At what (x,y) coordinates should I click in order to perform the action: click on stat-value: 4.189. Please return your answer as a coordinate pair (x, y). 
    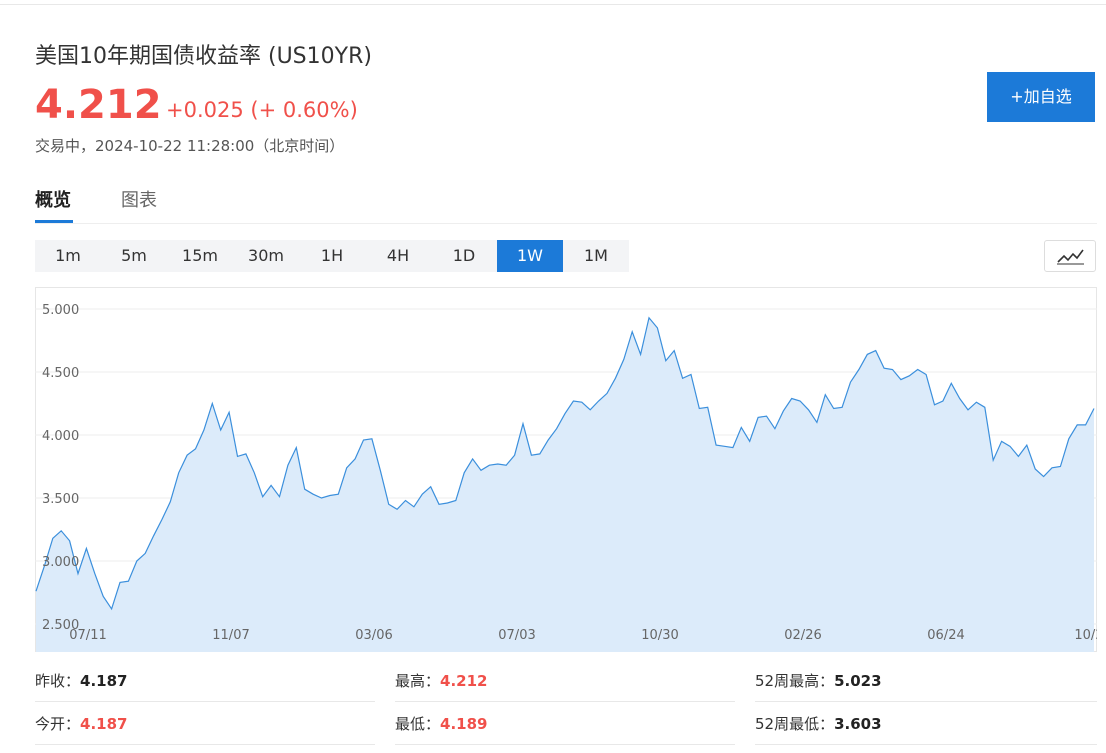
    Looking at the image, I should click on (464, 724).